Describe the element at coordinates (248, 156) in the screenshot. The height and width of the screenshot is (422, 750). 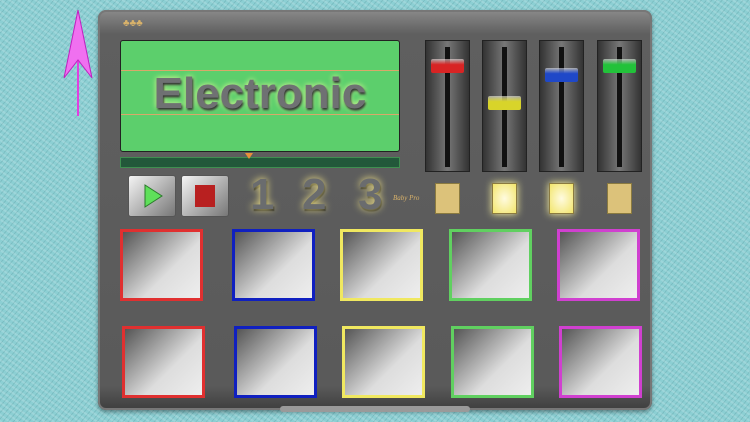
I see `progress-marker` at that location.